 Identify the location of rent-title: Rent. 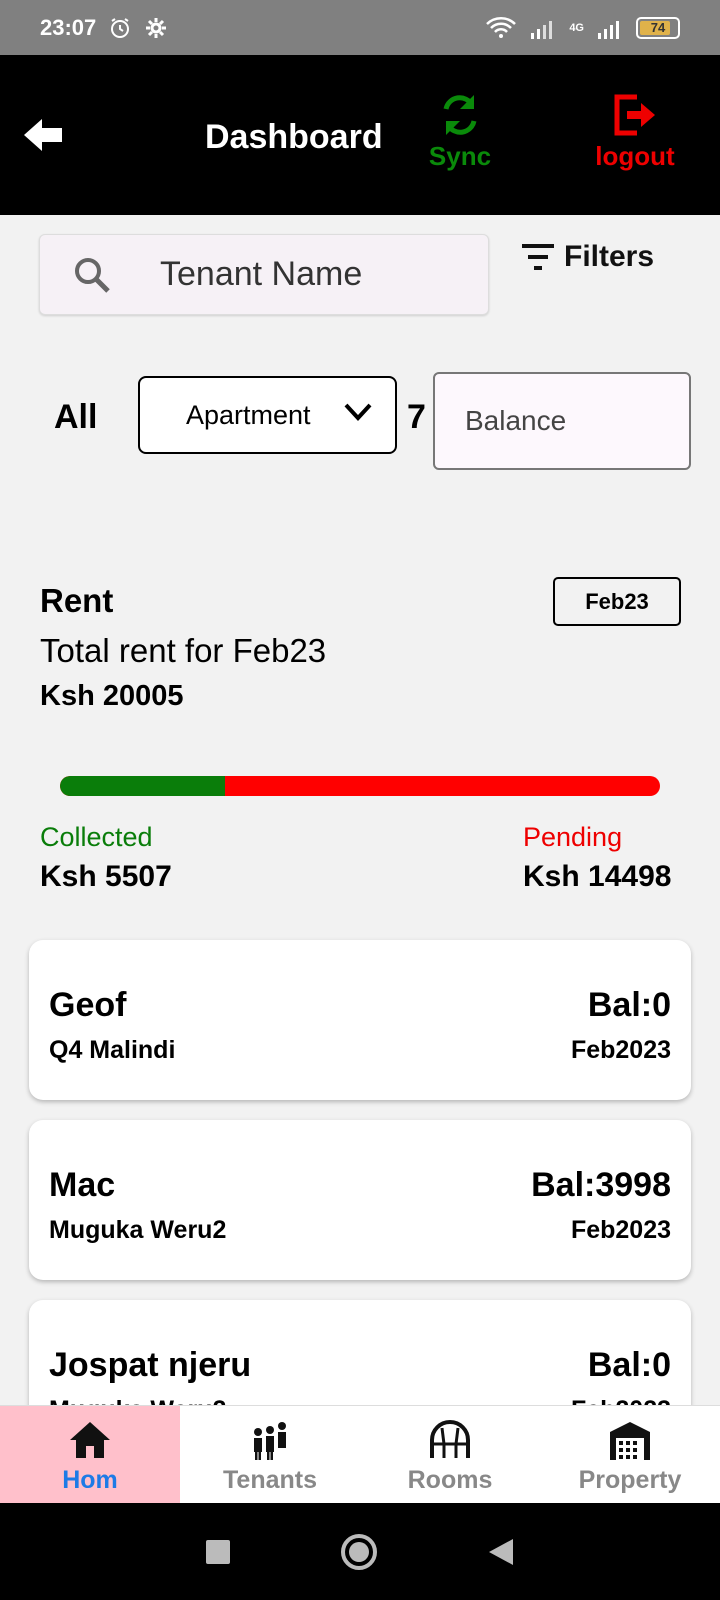
(77, 600).